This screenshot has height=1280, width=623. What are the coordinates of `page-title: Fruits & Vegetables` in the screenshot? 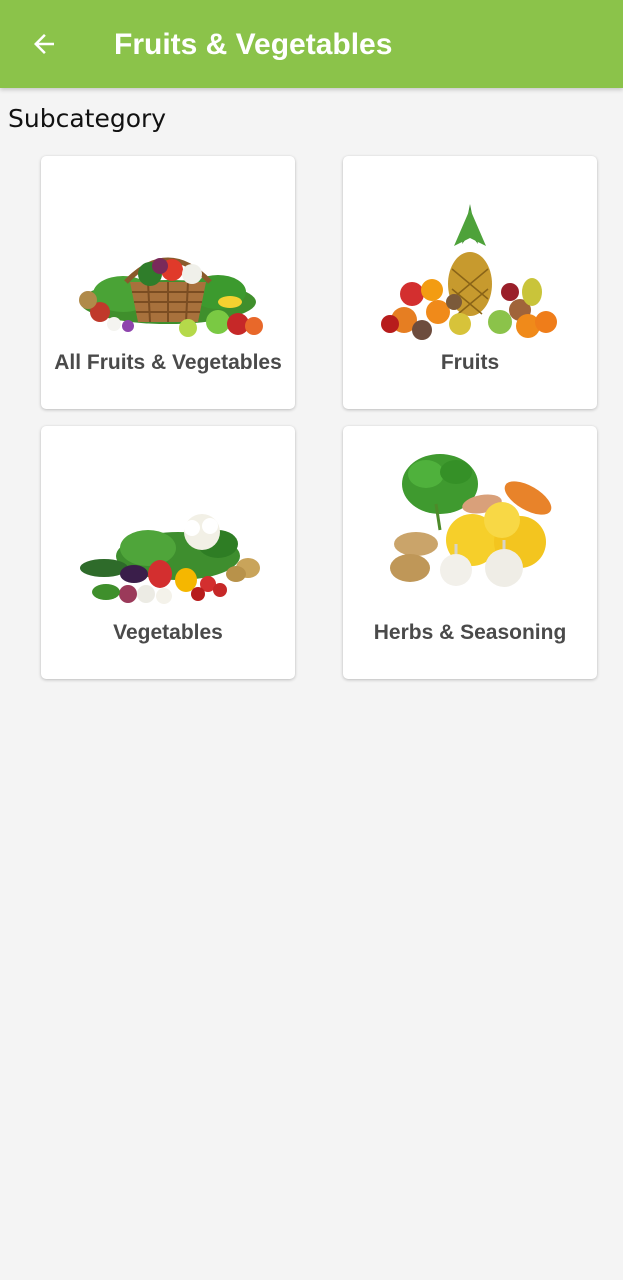 It's located at (253, 44).